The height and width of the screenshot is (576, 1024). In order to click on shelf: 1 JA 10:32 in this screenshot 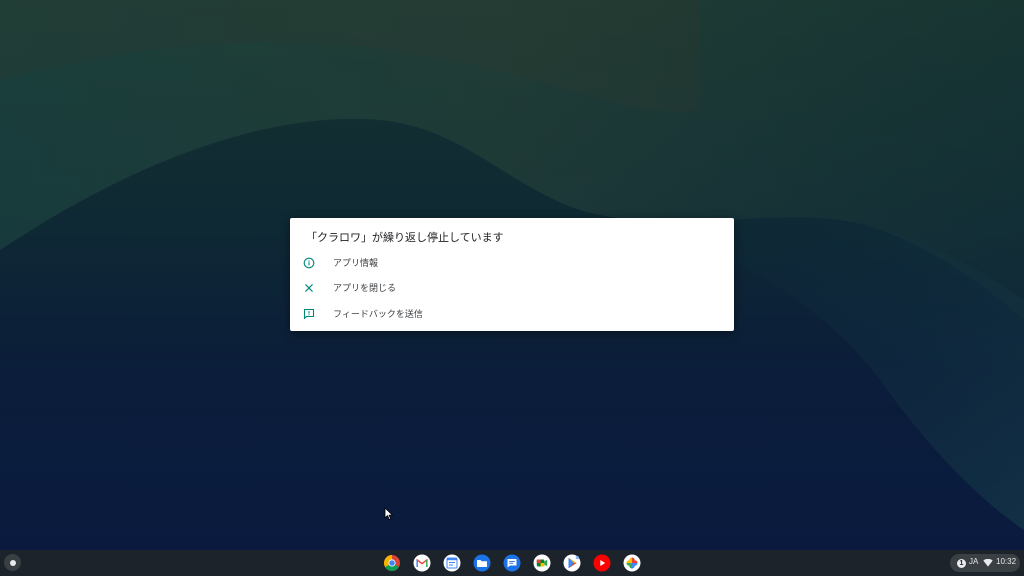, I will do `click(512, 563)`.